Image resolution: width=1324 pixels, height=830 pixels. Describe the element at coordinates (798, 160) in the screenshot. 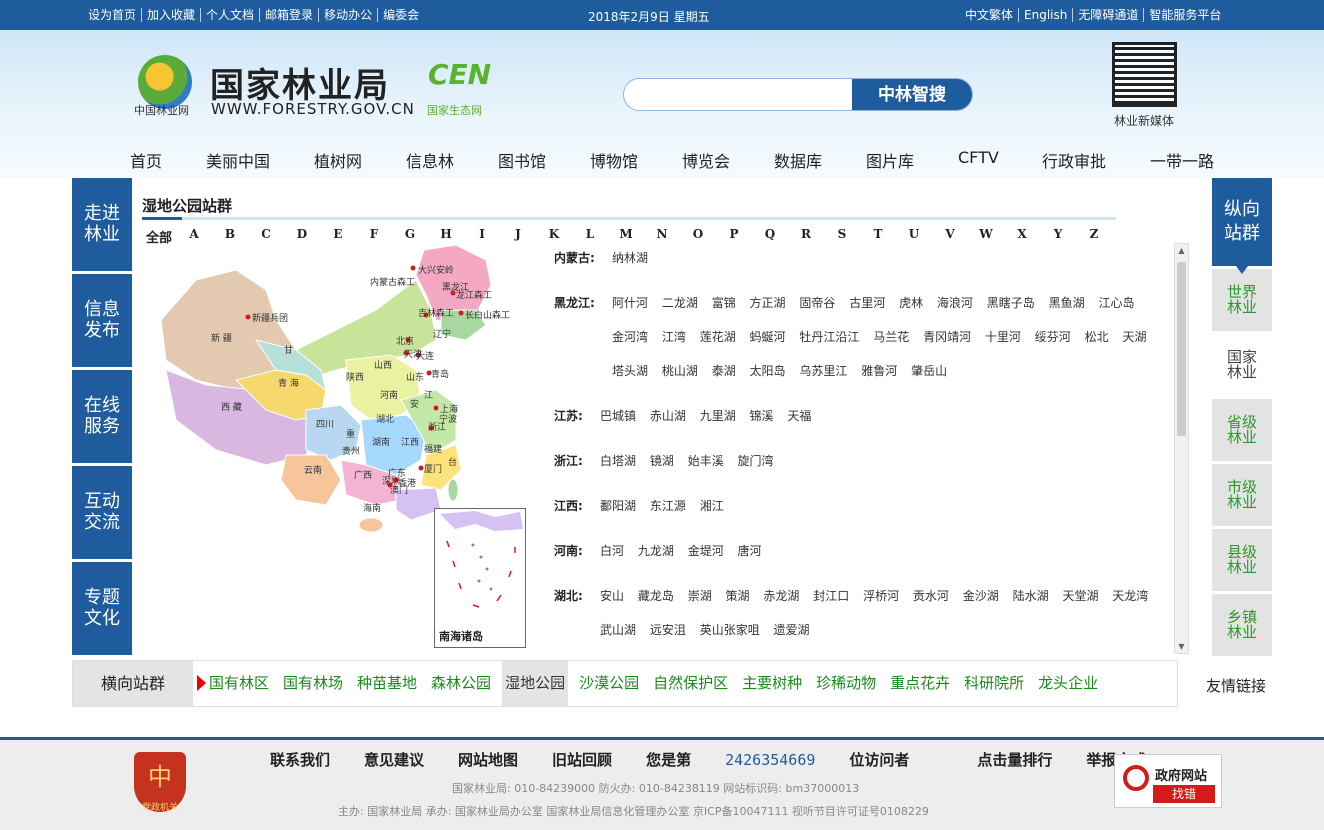

I see `nav-item-database: 数据库` at that location.